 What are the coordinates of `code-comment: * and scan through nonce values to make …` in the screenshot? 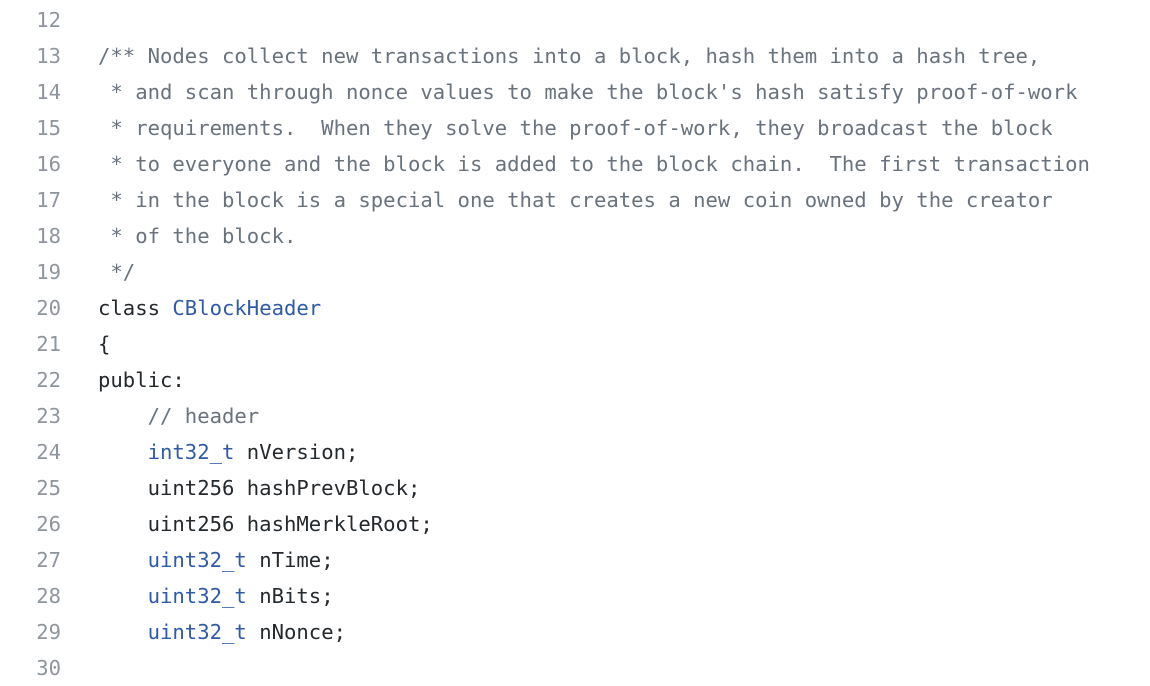 It's located at (588, 92).